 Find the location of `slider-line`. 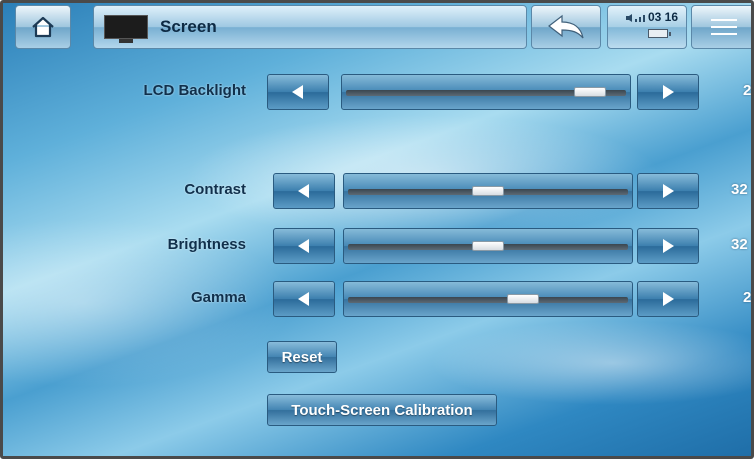

slider-line is located at coordinates (488, 300).